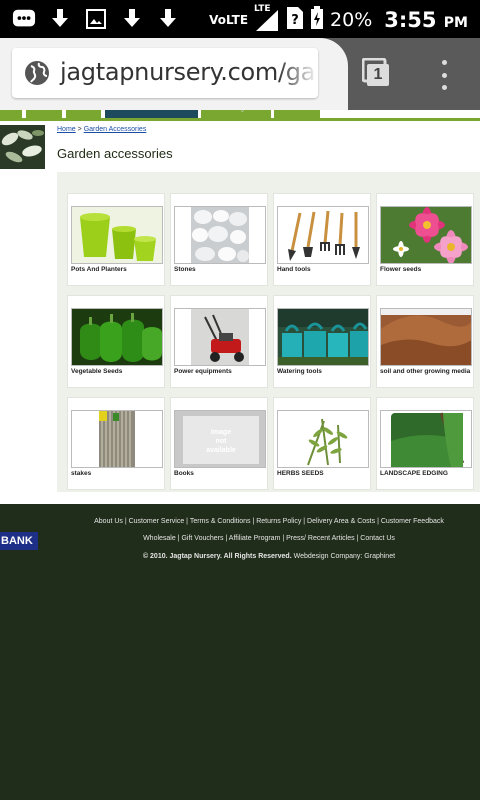  What do you see at coordinates (297, 114) in the screenshot?
I see `nav-item-services: Services` at bounding box center [297, 114].